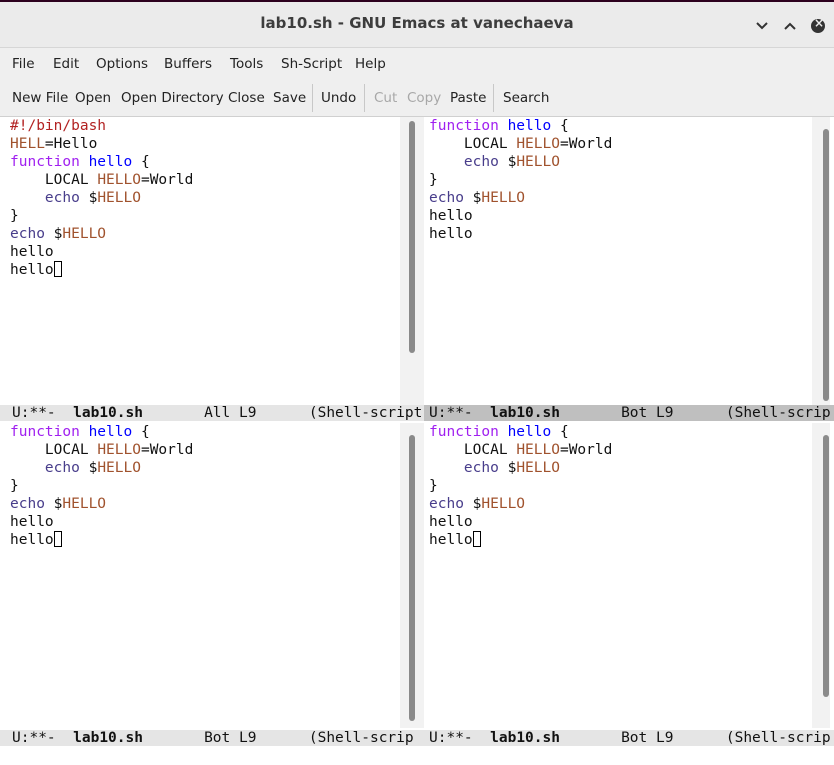 The image size is (834, 765). I want to click on scrollbar-top-right, so click(826, 261).